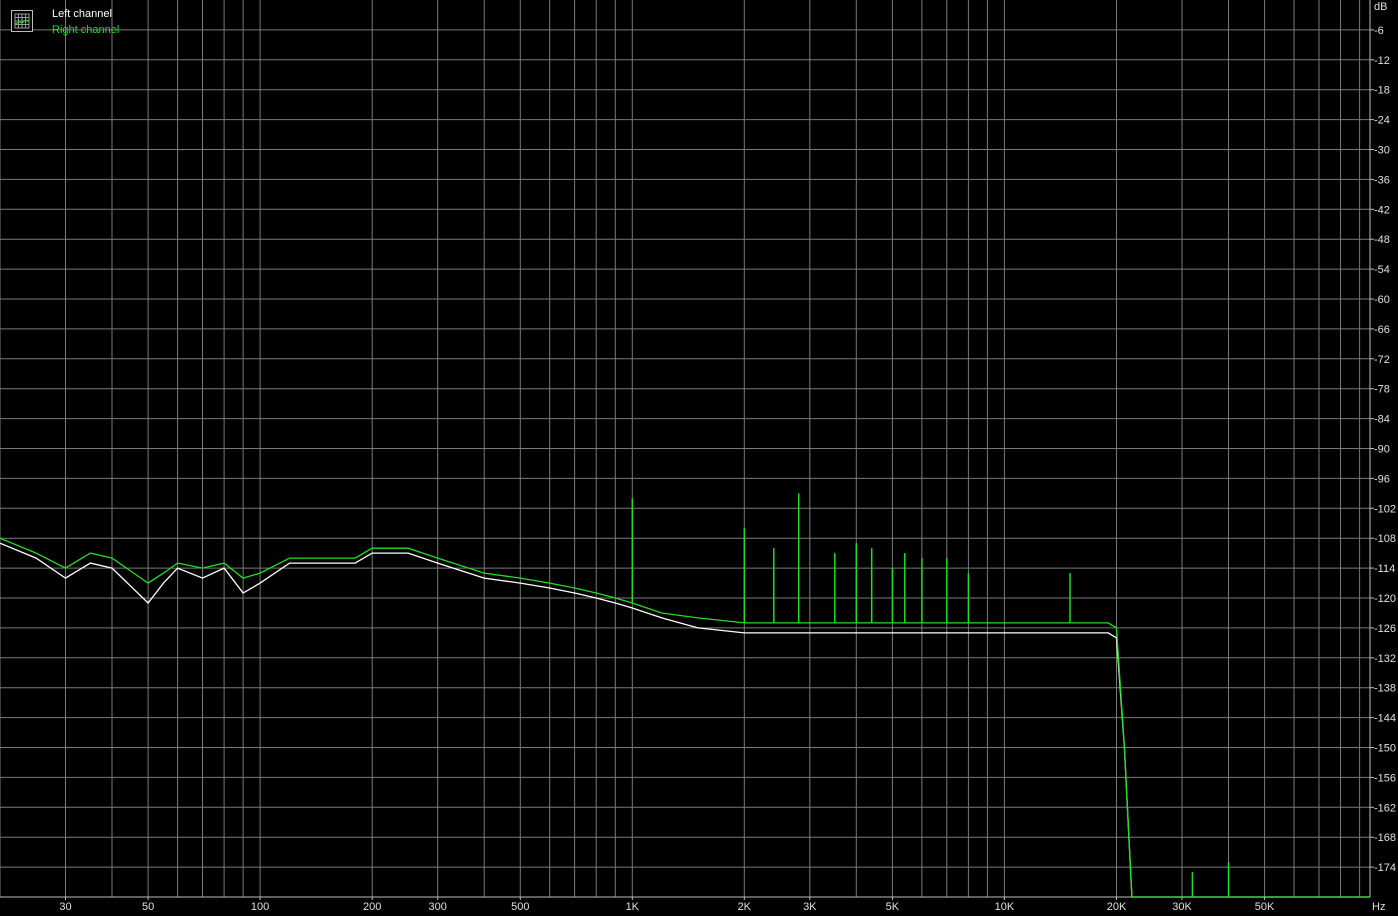 The image size is (1398, 916). Describe the element at coordinates (82, 14) in the screenshot. I see `legend-left-channel: Left channel` at that location.